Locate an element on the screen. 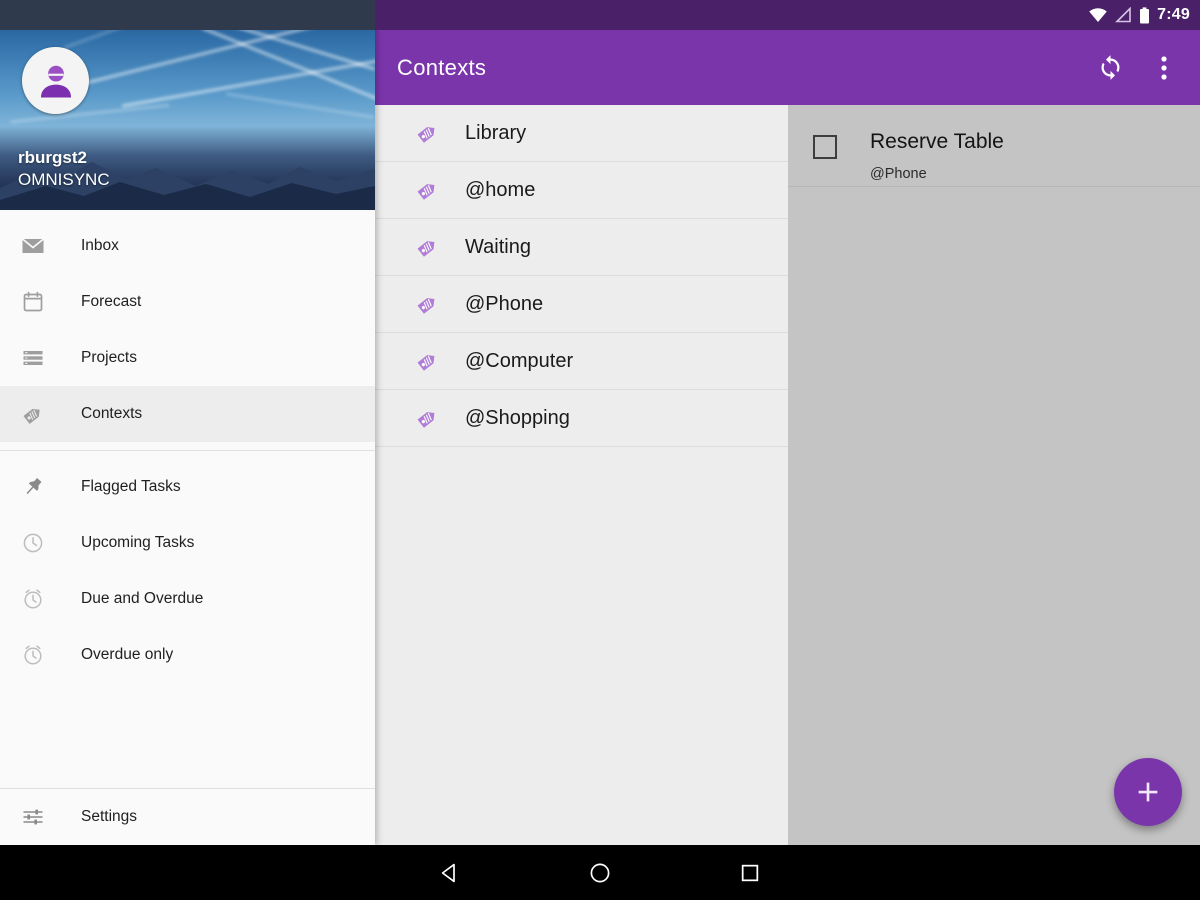 This screenshot has height=900, width=1200. sidebar-item-settings: Settings is located at coordinates (187, 817).